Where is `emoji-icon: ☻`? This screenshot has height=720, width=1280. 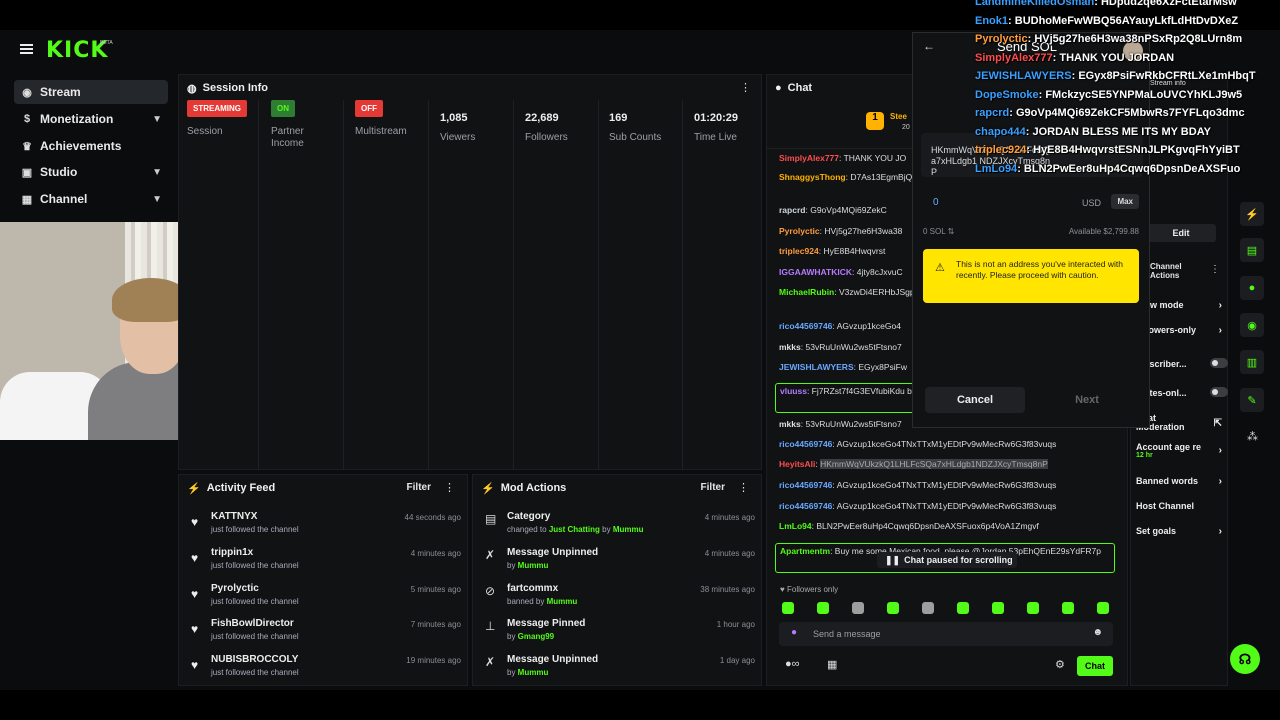
emoji-icon: ☻ is located at coordinates (1097, 632).